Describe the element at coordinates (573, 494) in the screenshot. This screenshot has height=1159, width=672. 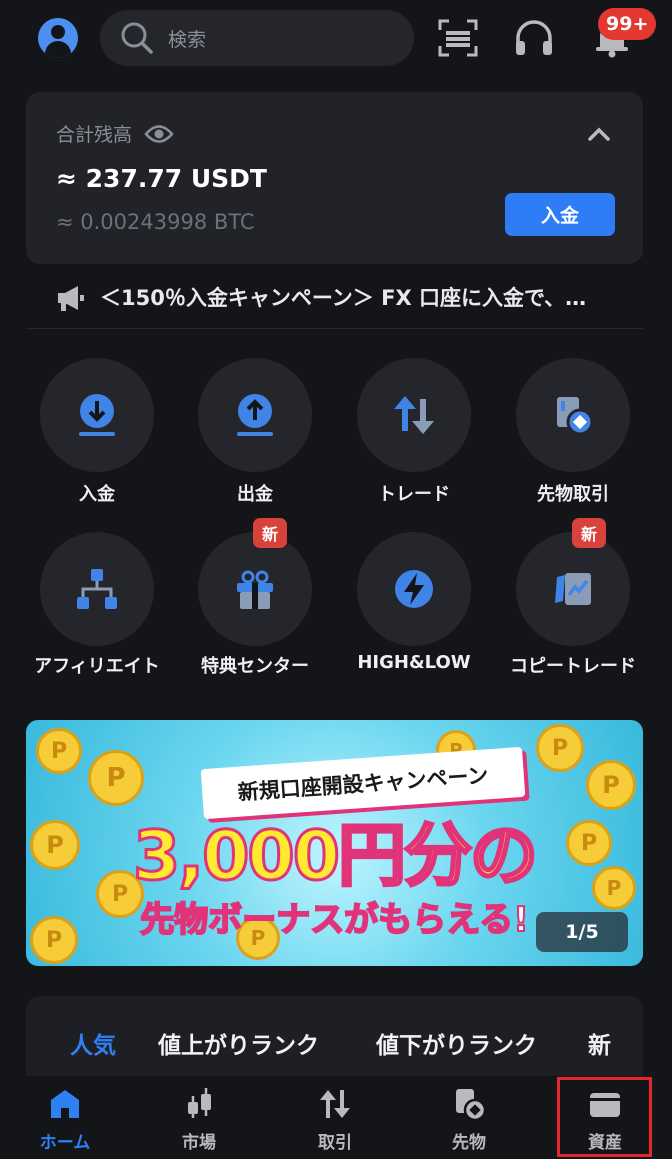
I see `quick-futures-label: 先物取引` at that location.